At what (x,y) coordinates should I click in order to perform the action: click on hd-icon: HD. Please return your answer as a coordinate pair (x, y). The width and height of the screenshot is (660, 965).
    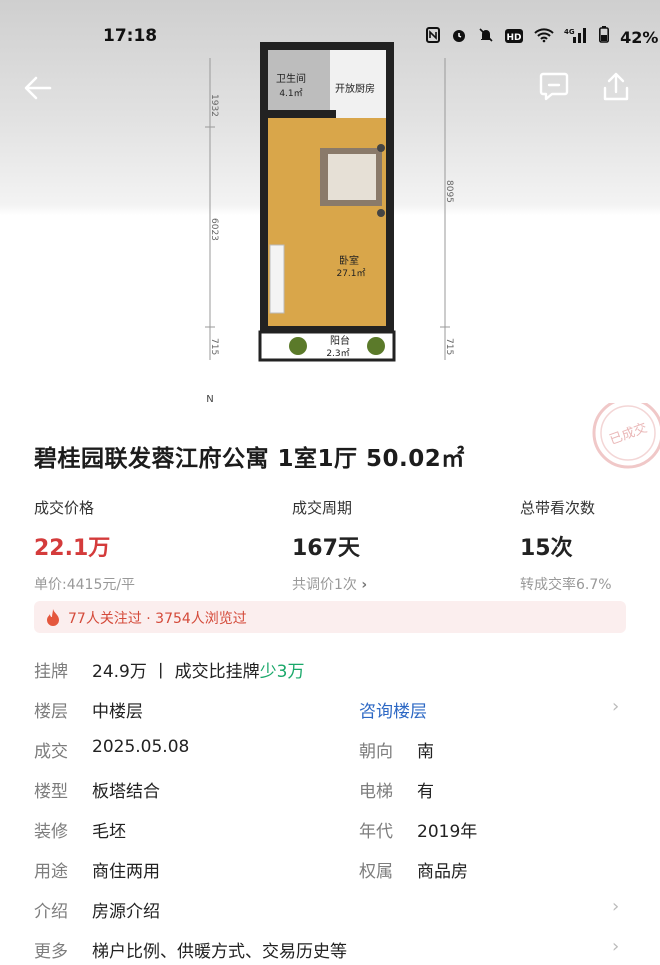
    Looking at the image, I should click on (513, 38).